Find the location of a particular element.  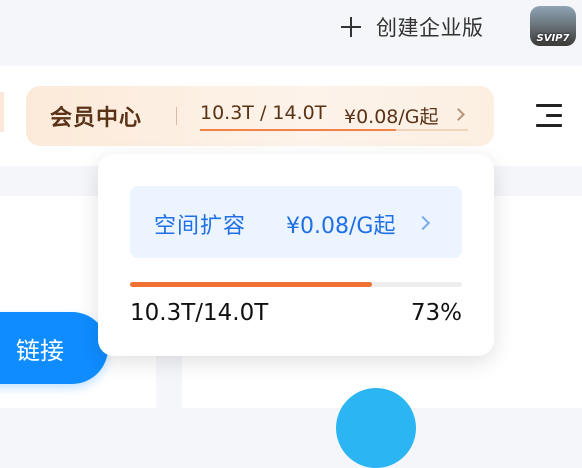

popover-progress-fill is located at coordinates (251, 284).